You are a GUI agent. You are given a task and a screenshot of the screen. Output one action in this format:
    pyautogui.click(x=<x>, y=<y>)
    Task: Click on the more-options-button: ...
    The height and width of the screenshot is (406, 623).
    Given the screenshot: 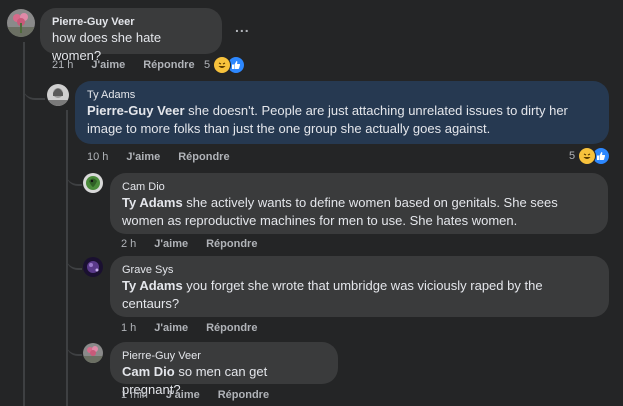 What is the action you would take?
    pyautogui.click(x=242, y=27)
    